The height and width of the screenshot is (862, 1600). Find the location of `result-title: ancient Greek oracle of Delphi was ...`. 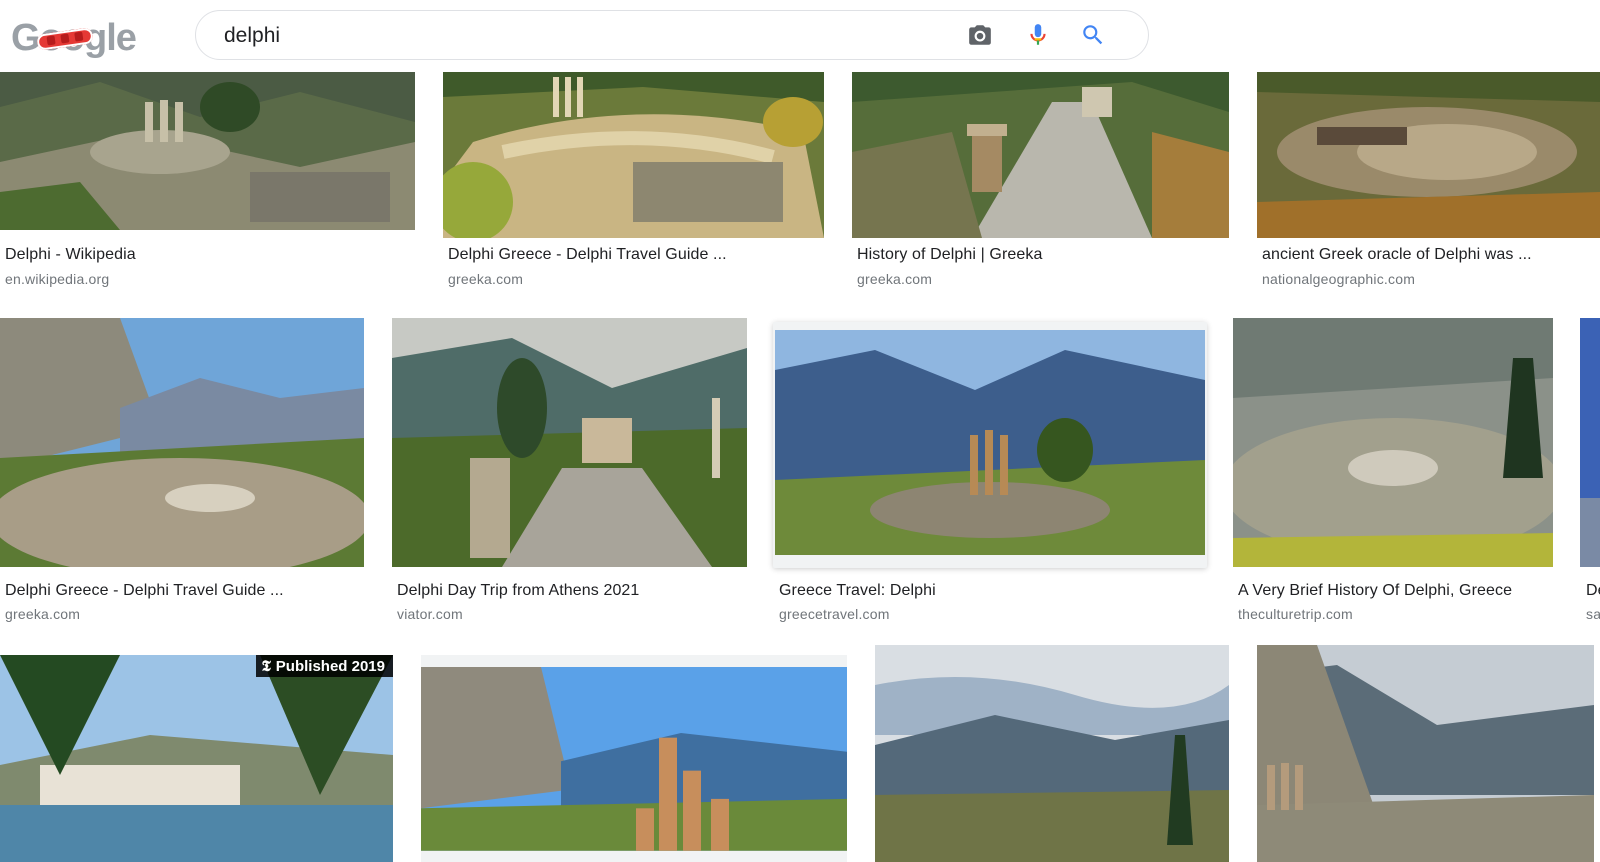

result-title: ancient Greek oracle of Delphi was ... is located at coordinates (1397, 255).